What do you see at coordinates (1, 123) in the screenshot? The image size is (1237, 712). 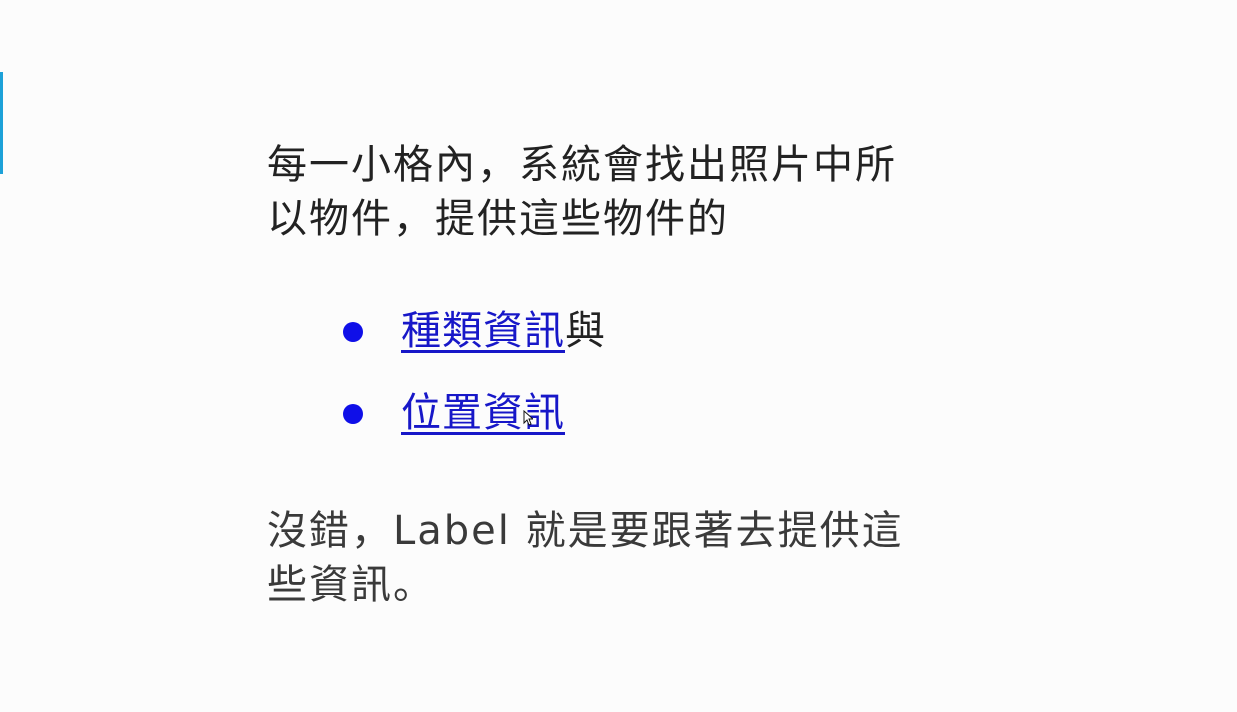 I see `slide-left-accent-bar` at bounding box center [1, 123].